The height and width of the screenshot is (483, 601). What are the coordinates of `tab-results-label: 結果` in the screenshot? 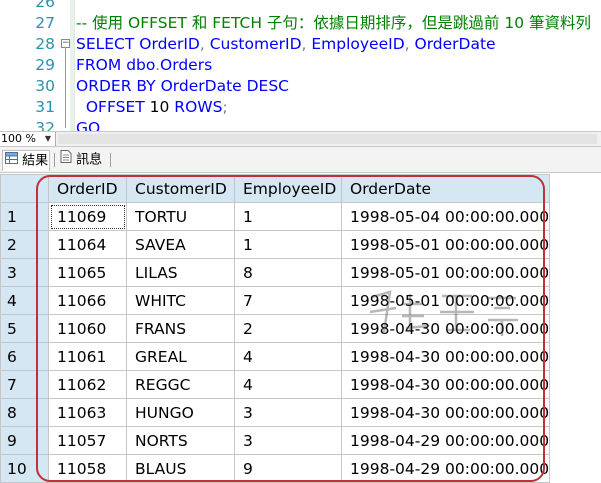 It's located at (35, 161).